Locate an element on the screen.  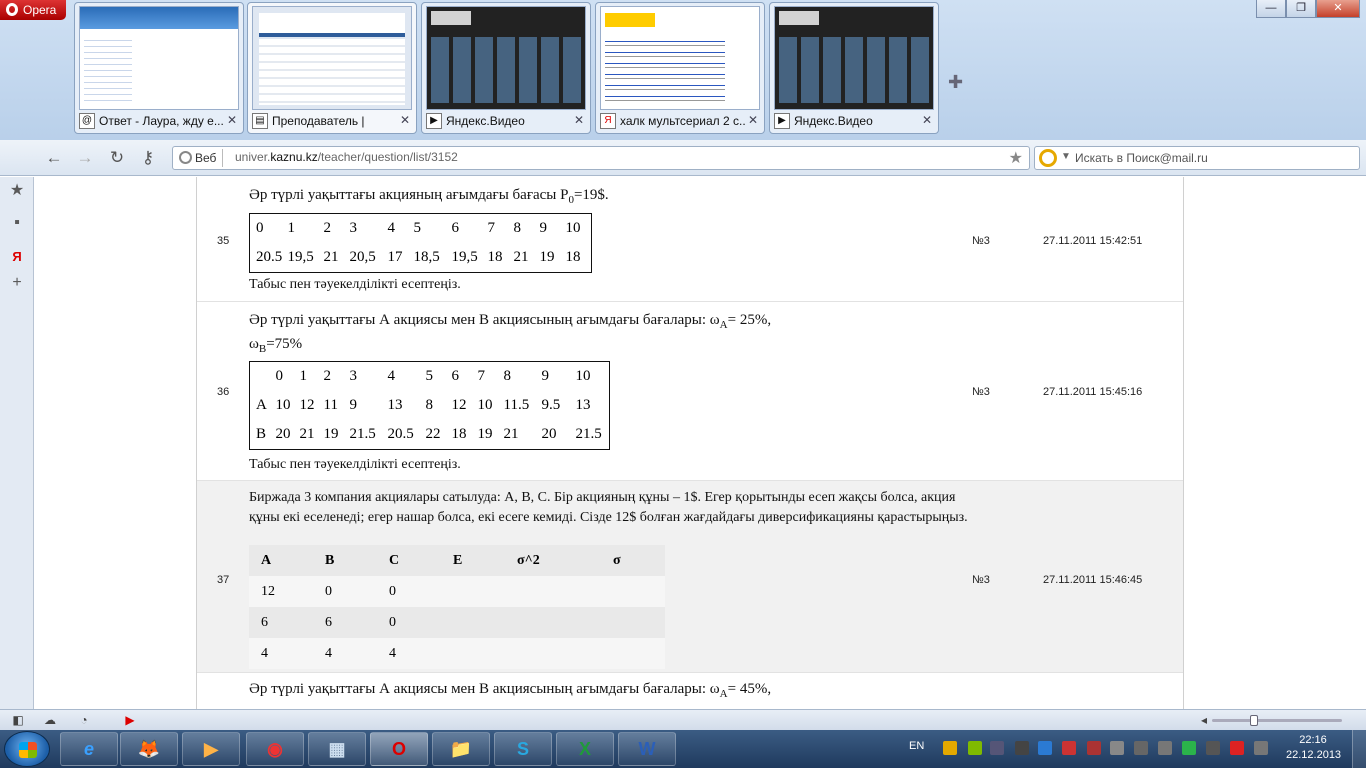
cloud-icon: ☁ is located at coordinates (50, 720).